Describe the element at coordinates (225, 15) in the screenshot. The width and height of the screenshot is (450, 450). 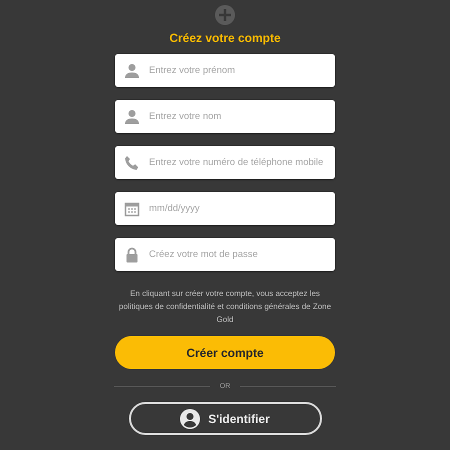
I see `add-icon` at that location.